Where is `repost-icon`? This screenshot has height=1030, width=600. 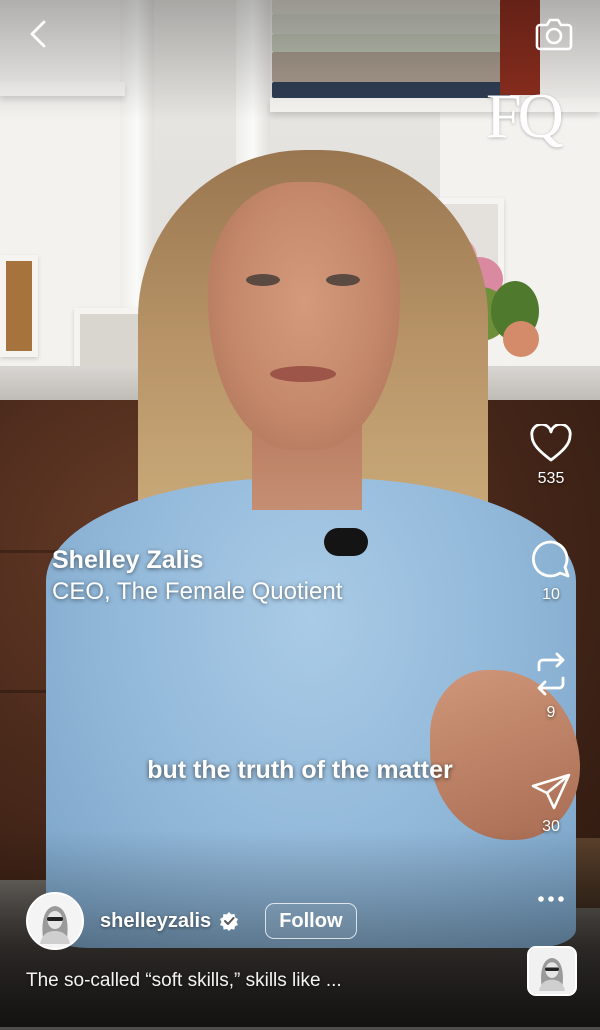 repost-icon is located at coordinates (551, 674).